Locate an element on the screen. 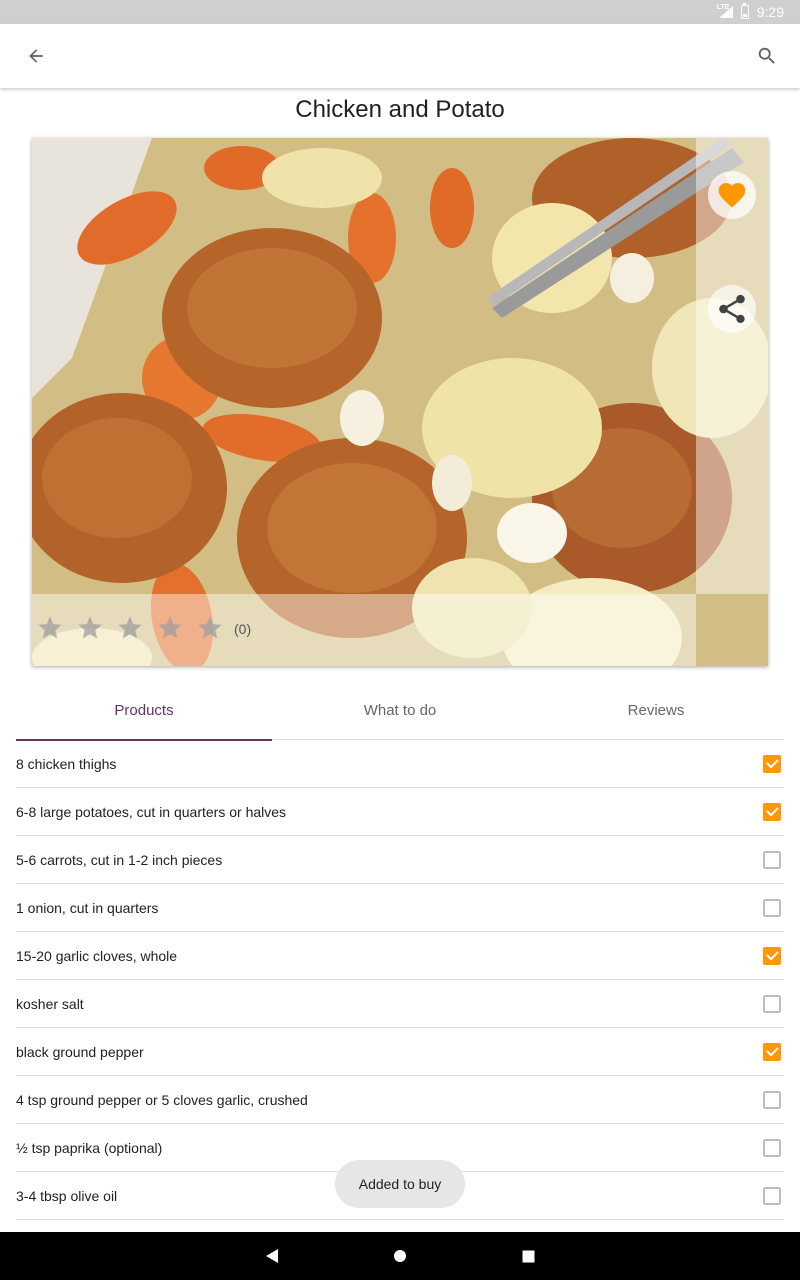  search-icon is located at coordinates (766, 55).